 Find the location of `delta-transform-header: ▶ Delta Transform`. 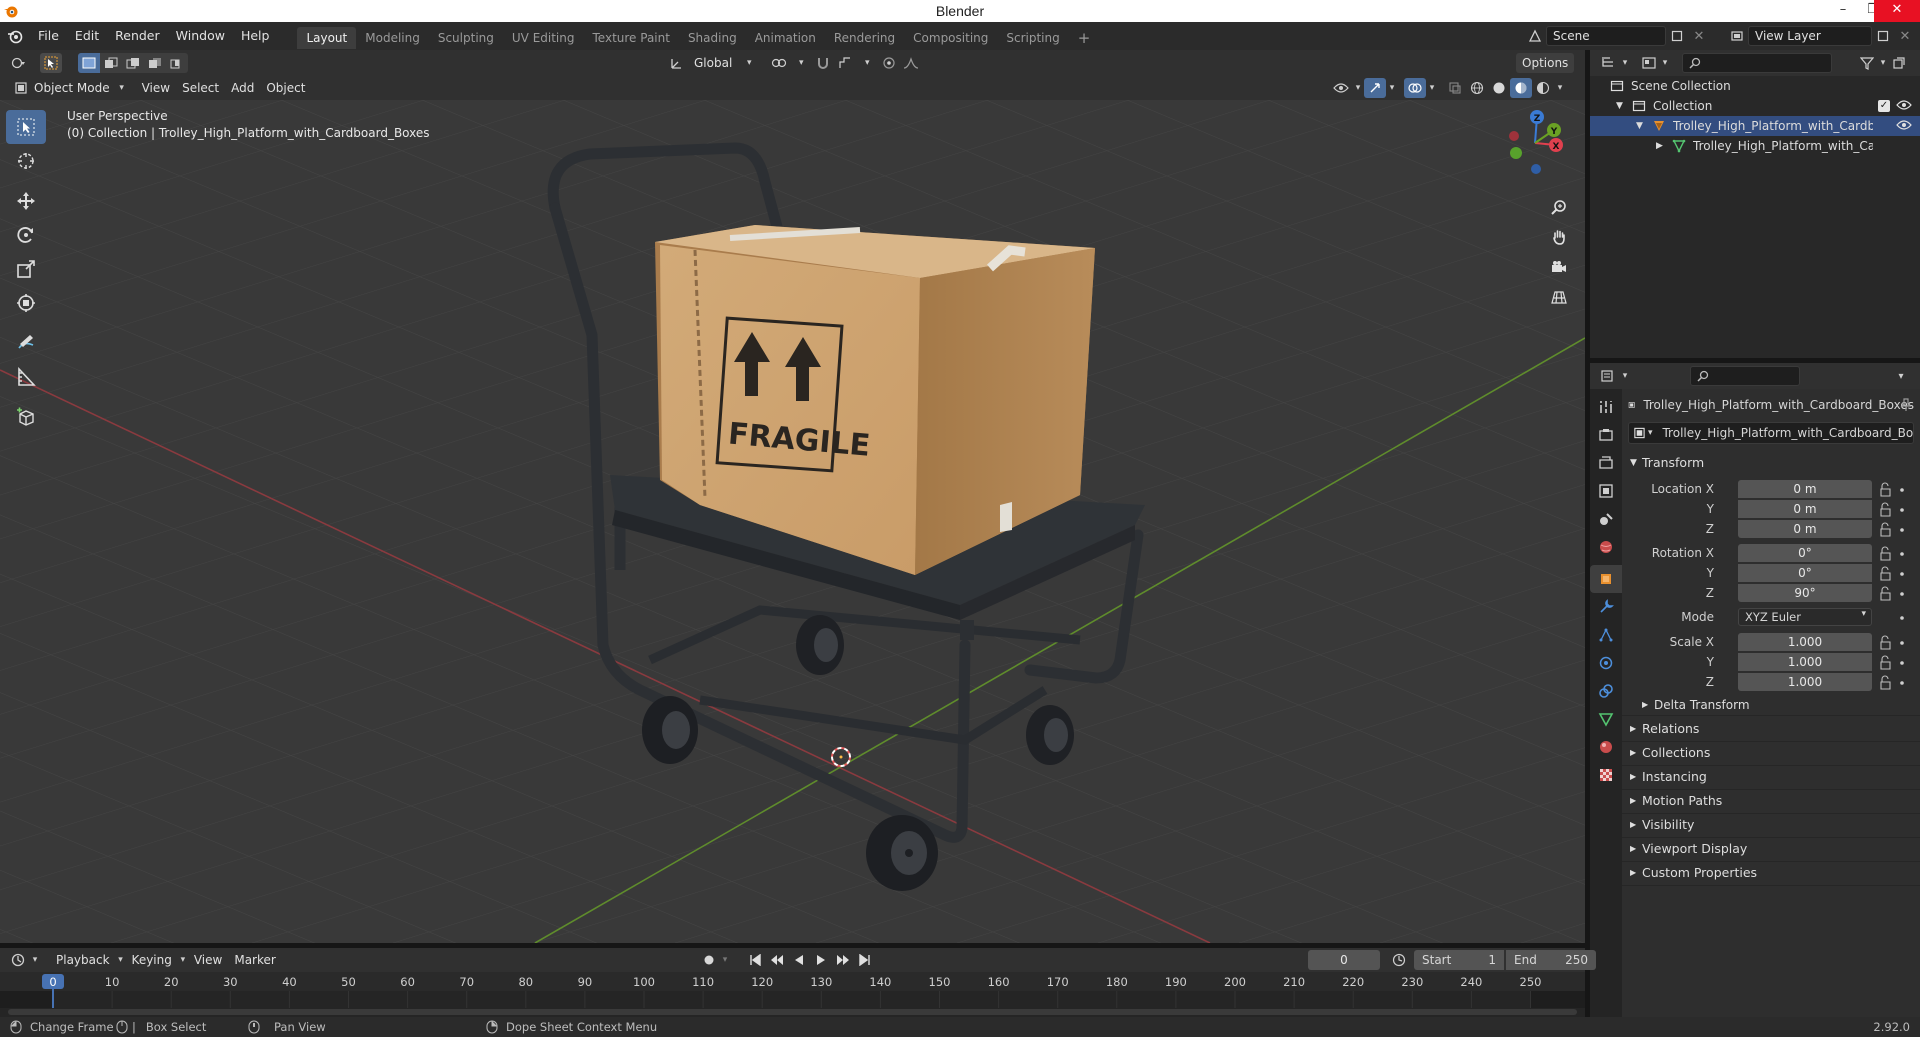

delta-transform-header: ▶ Delta Transform is located at coordinates (1771, 705).